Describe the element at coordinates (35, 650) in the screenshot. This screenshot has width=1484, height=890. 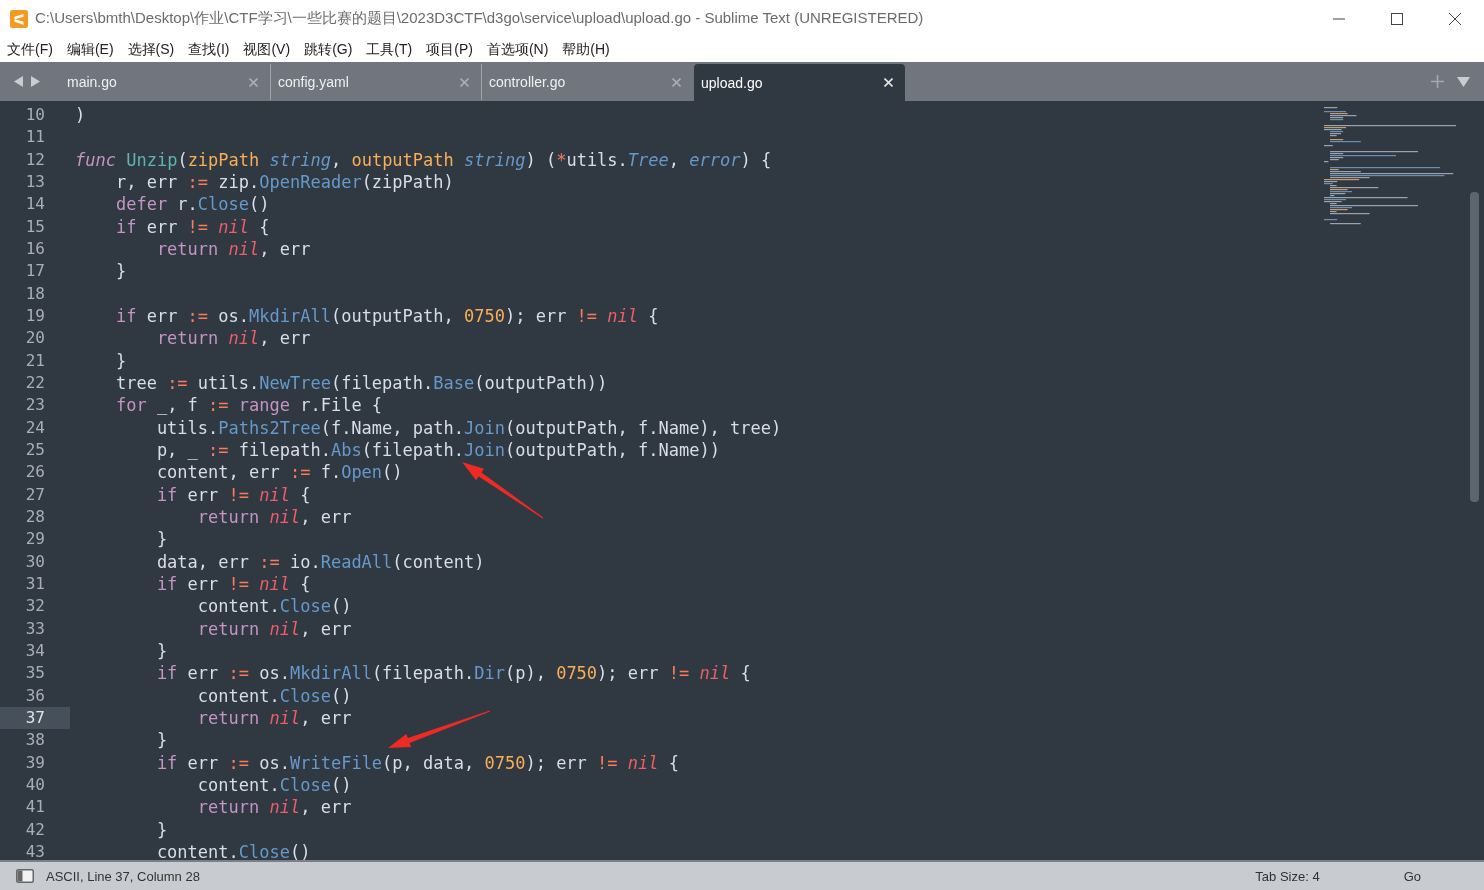
I see `line-number: 34` at that location.